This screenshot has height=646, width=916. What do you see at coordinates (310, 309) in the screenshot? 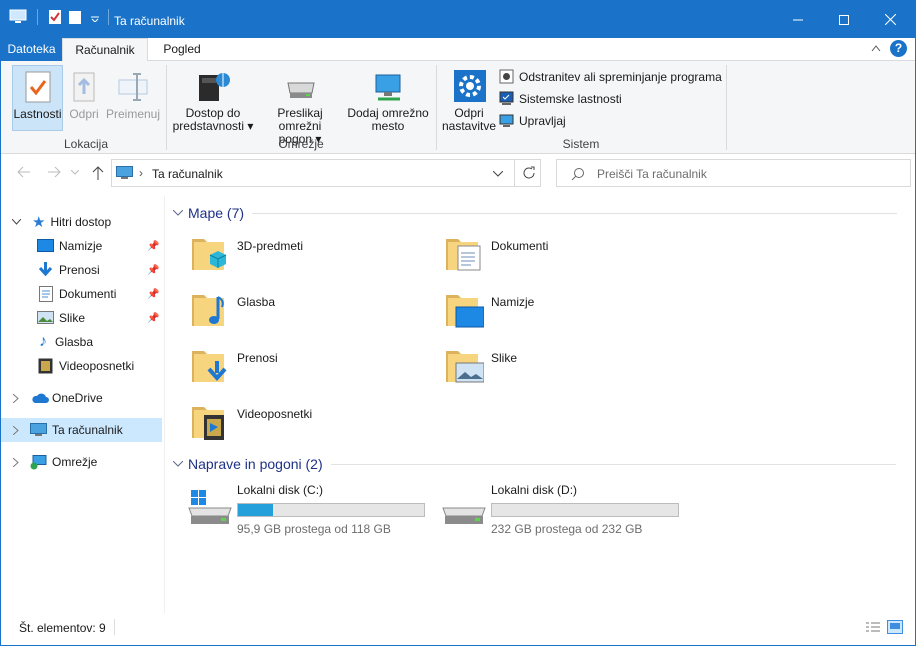
I see `folder-tile-music: Glasba` at bounding box center [310, 309].